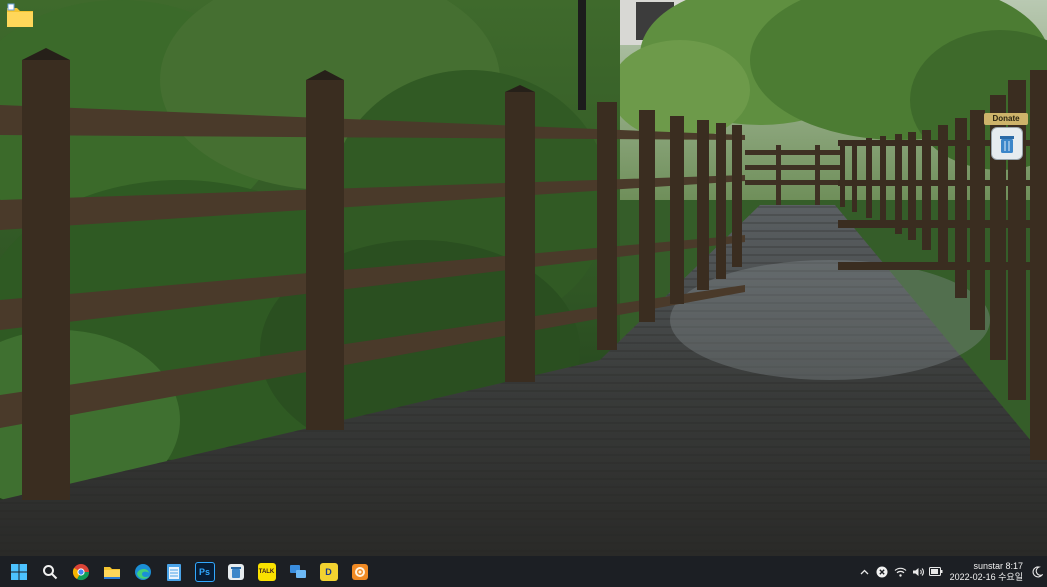  I want to click on photoshop-icon: Ps, so click(204, 571).